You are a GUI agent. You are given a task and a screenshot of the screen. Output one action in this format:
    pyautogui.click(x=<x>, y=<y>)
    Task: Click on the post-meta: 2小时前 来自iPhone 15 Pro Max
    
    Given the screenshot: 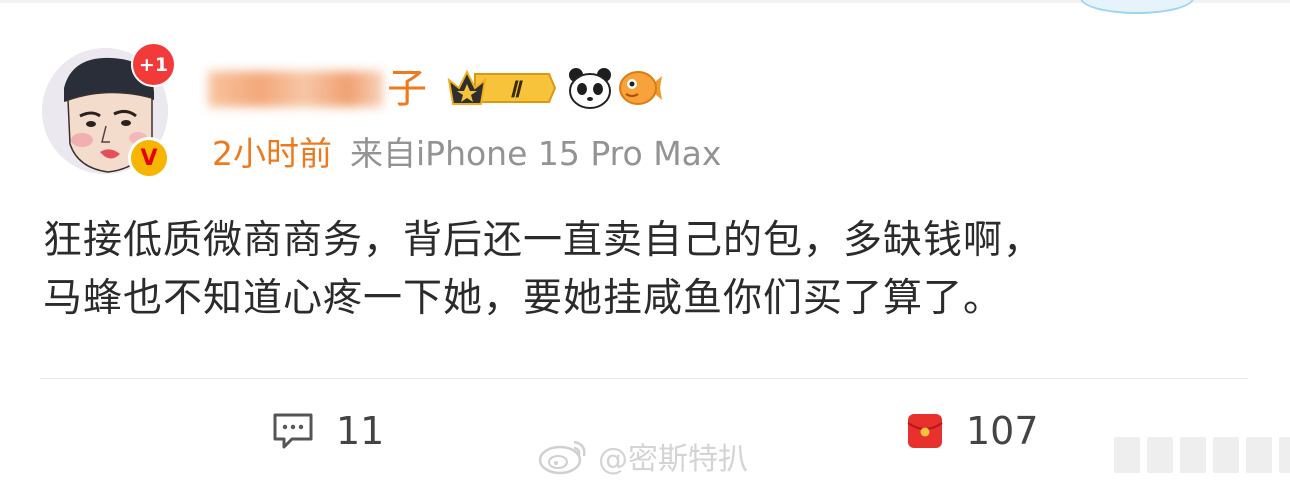 What is the action you would take?
    pyautogui.click(x=466, y=154)
    